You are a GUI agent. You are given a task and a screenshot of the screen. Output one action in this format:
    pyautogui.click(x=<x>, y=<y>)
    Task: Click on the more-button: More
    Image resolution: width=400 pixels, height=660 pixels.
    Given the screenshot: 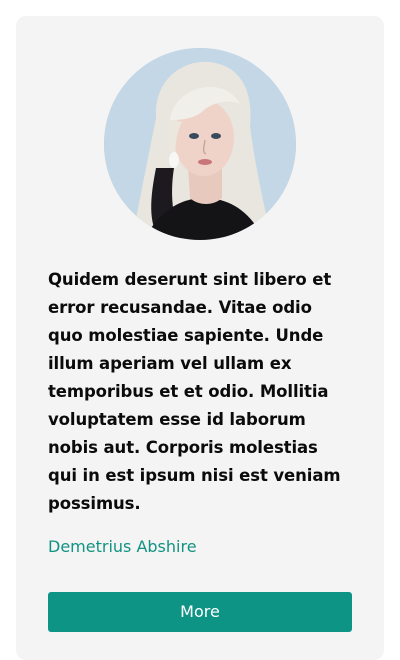 What is the action you would take?
    pyautogui.click(x=200, y=612)
    